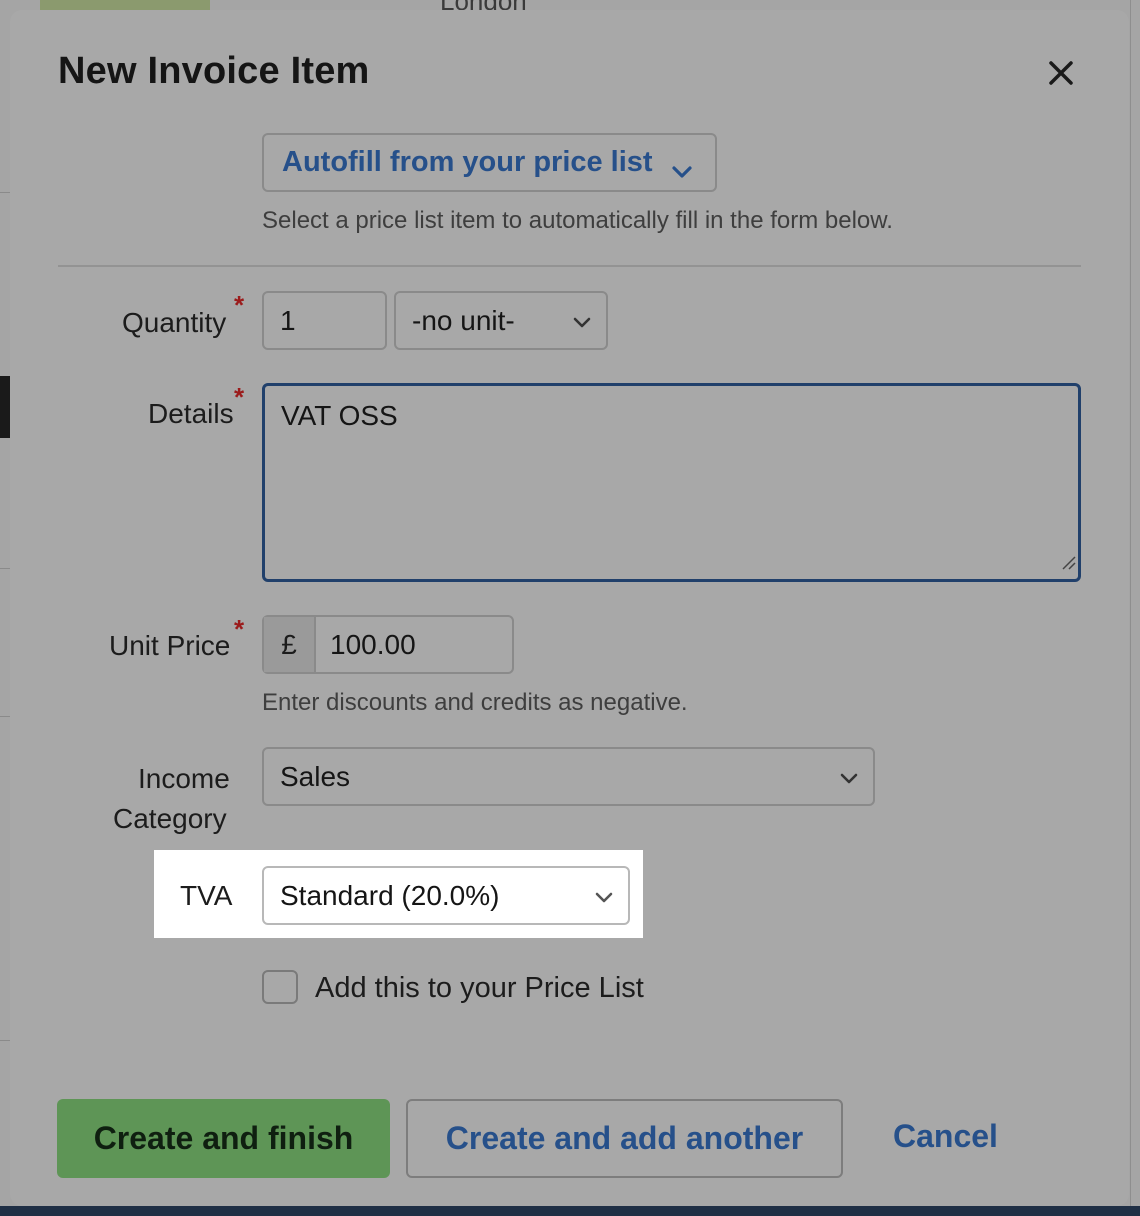 The width and height of the screenshot is (1140, 1216). I want to click on details-textarea: VAT OSS, so click(671, 482).